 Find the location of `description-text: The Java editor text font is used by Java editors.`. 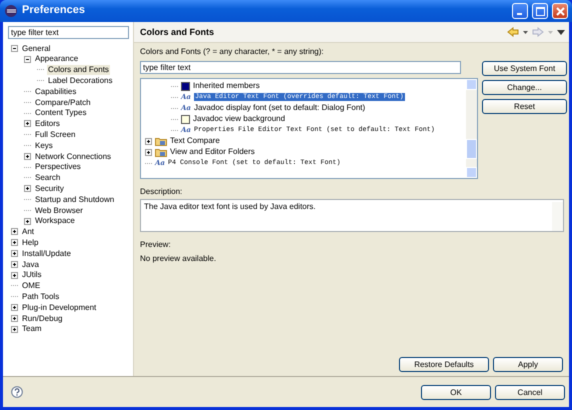

description-text: The Java editor text font is used by Java editors. is located at coordinates (230, 208).